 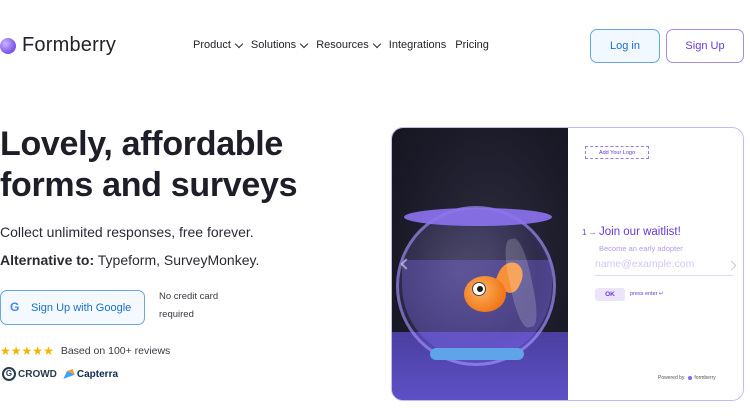 I want to click on login-button: Log in, so click(x=625, y=46).